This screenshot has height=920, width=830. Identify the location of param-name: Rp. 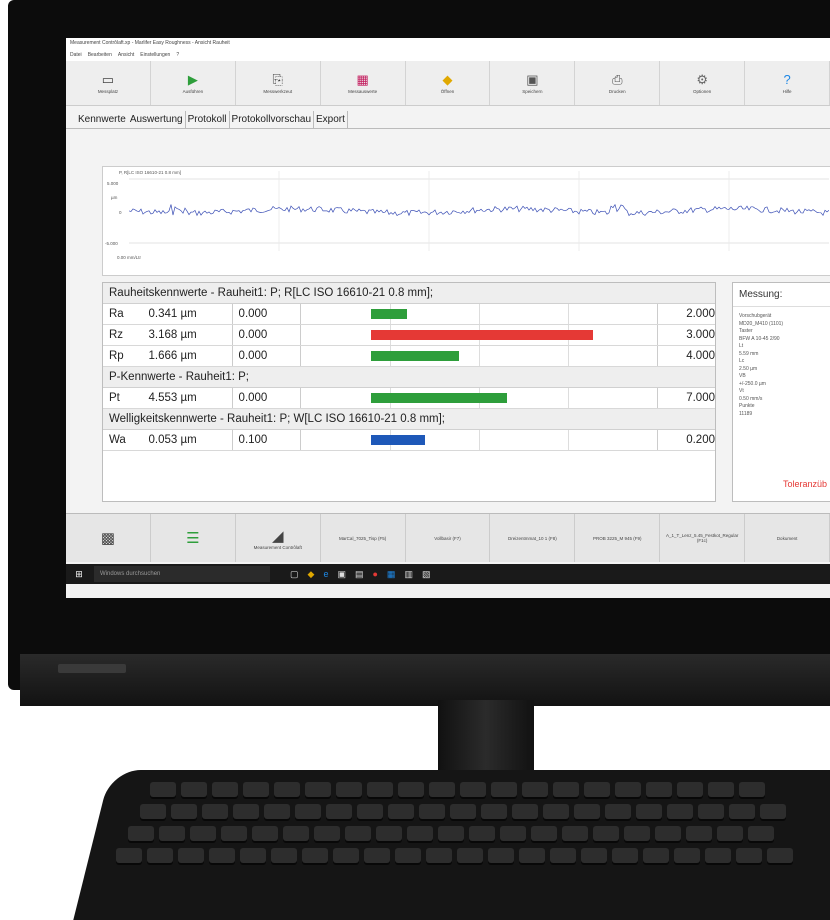
(116, 356).